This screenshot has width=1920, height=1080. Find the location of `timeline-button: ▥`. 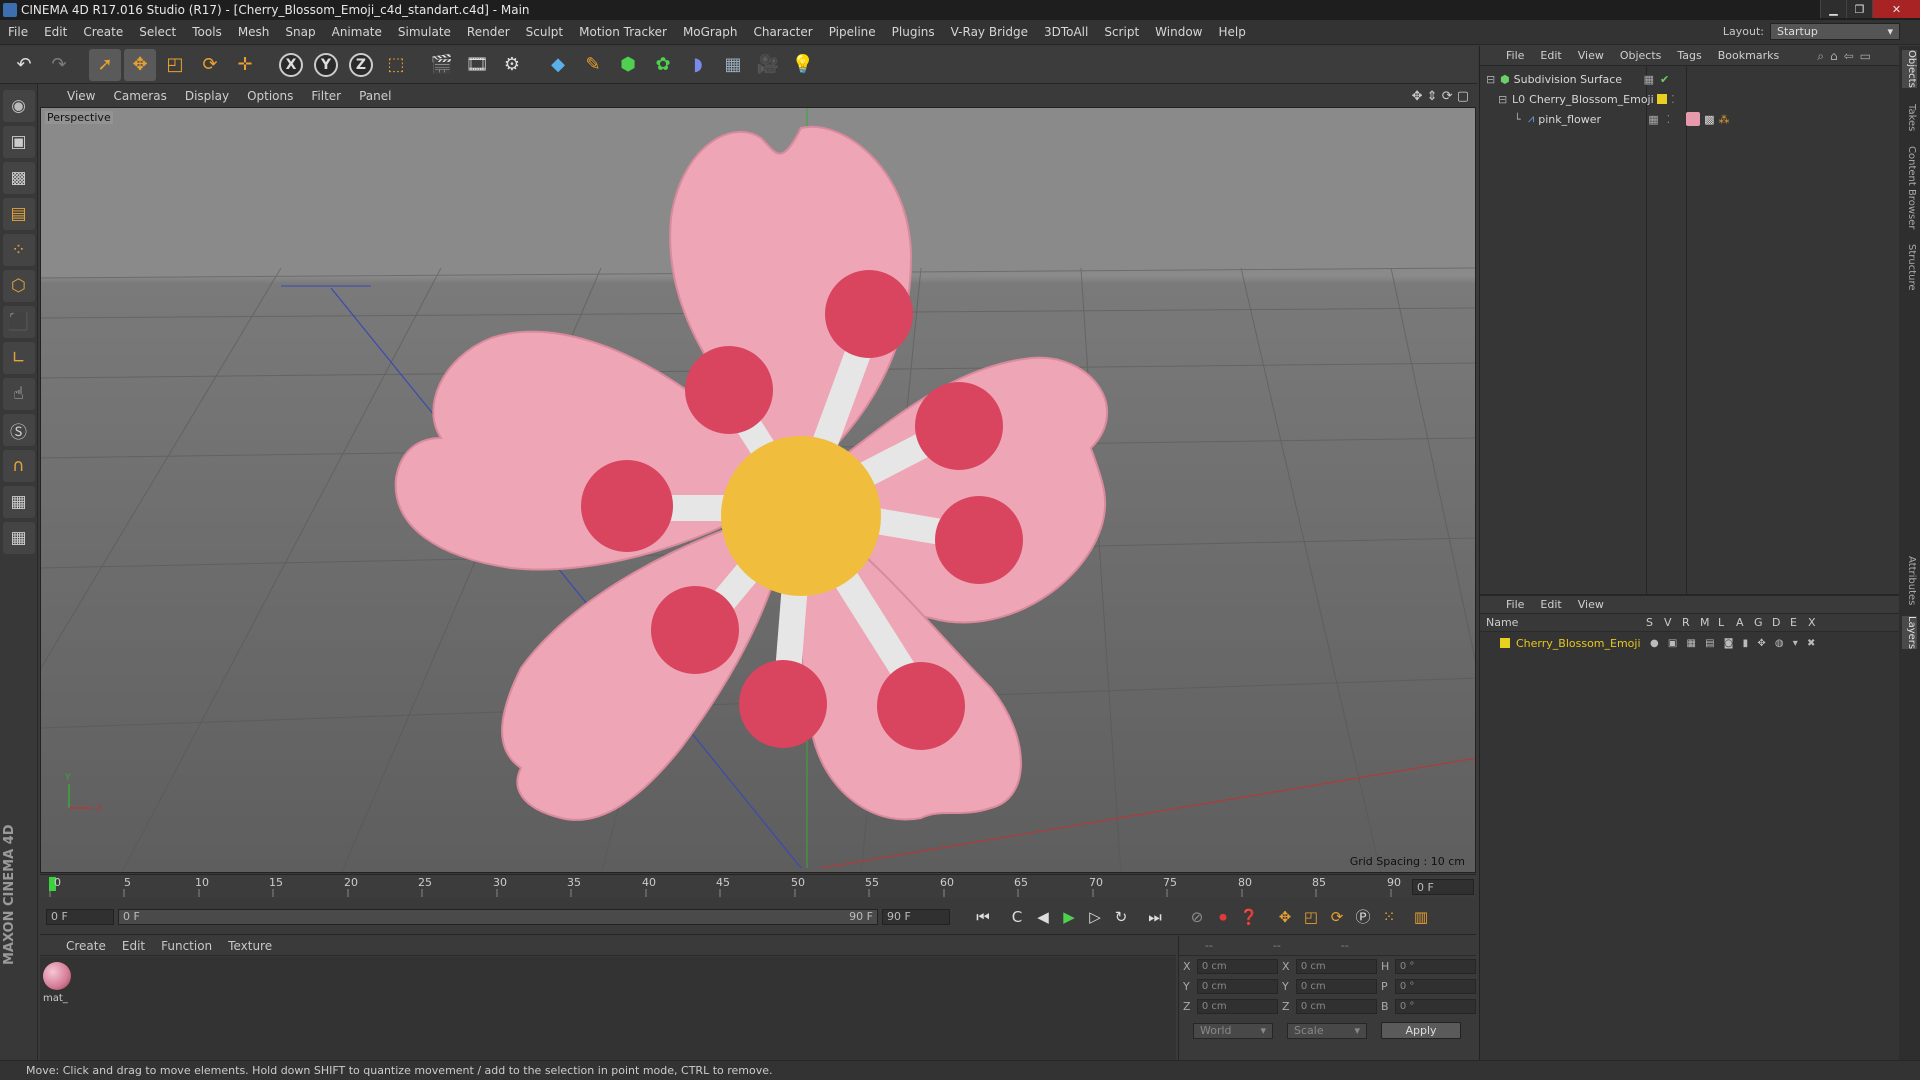

timeline-button: ▥ is located at coordinates (1421, 917).